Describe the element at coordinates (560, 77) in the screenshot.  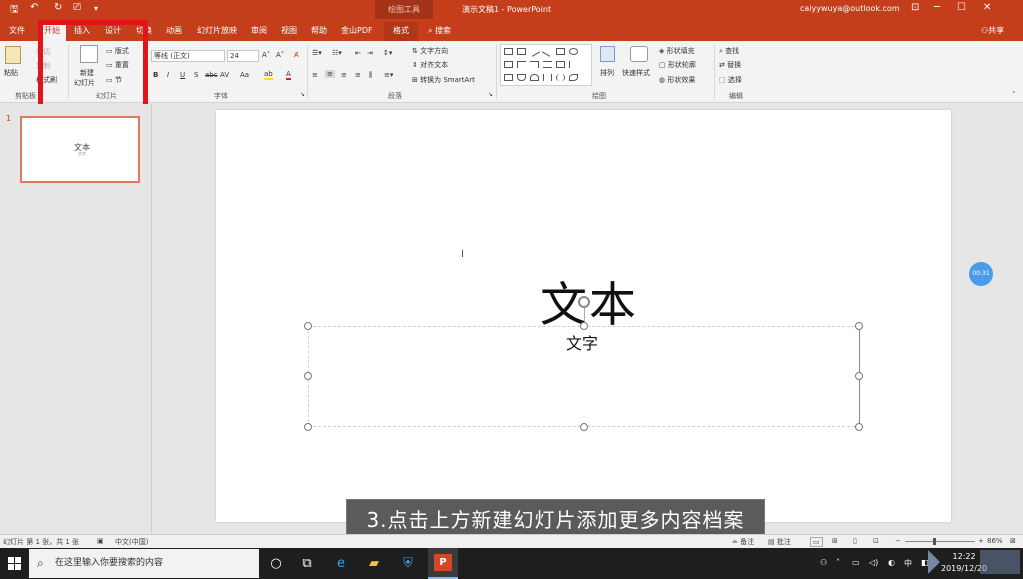
I see `bracket-shape-icon` at that location.